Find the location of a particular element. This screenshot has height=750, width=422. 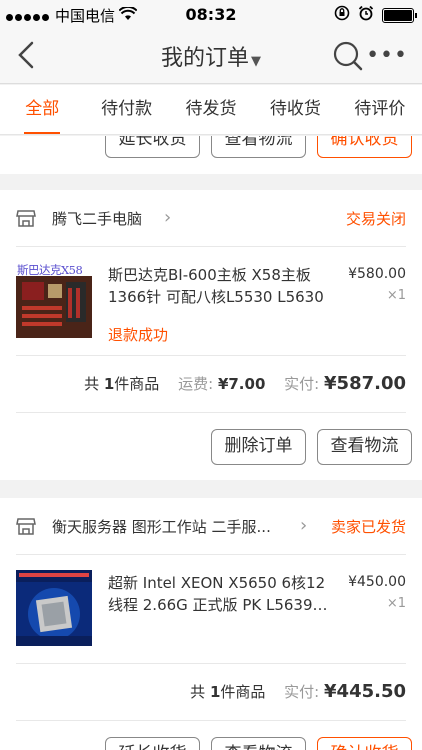

more-icon: ••• is located at coordinates (387, 56).